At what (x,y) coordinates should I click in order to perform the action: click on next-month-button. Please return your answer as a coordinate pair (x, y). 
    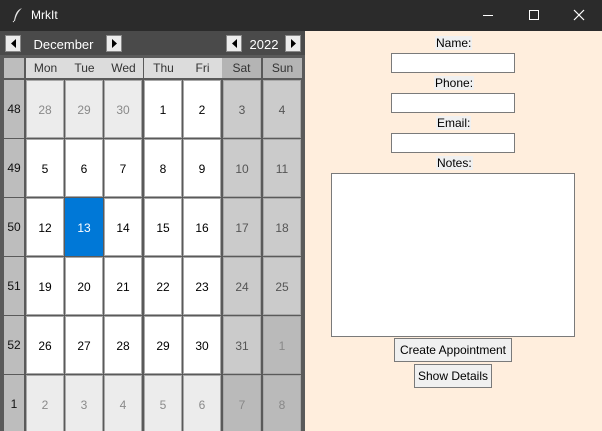
    Looking at the image, I should click on (114, 43).